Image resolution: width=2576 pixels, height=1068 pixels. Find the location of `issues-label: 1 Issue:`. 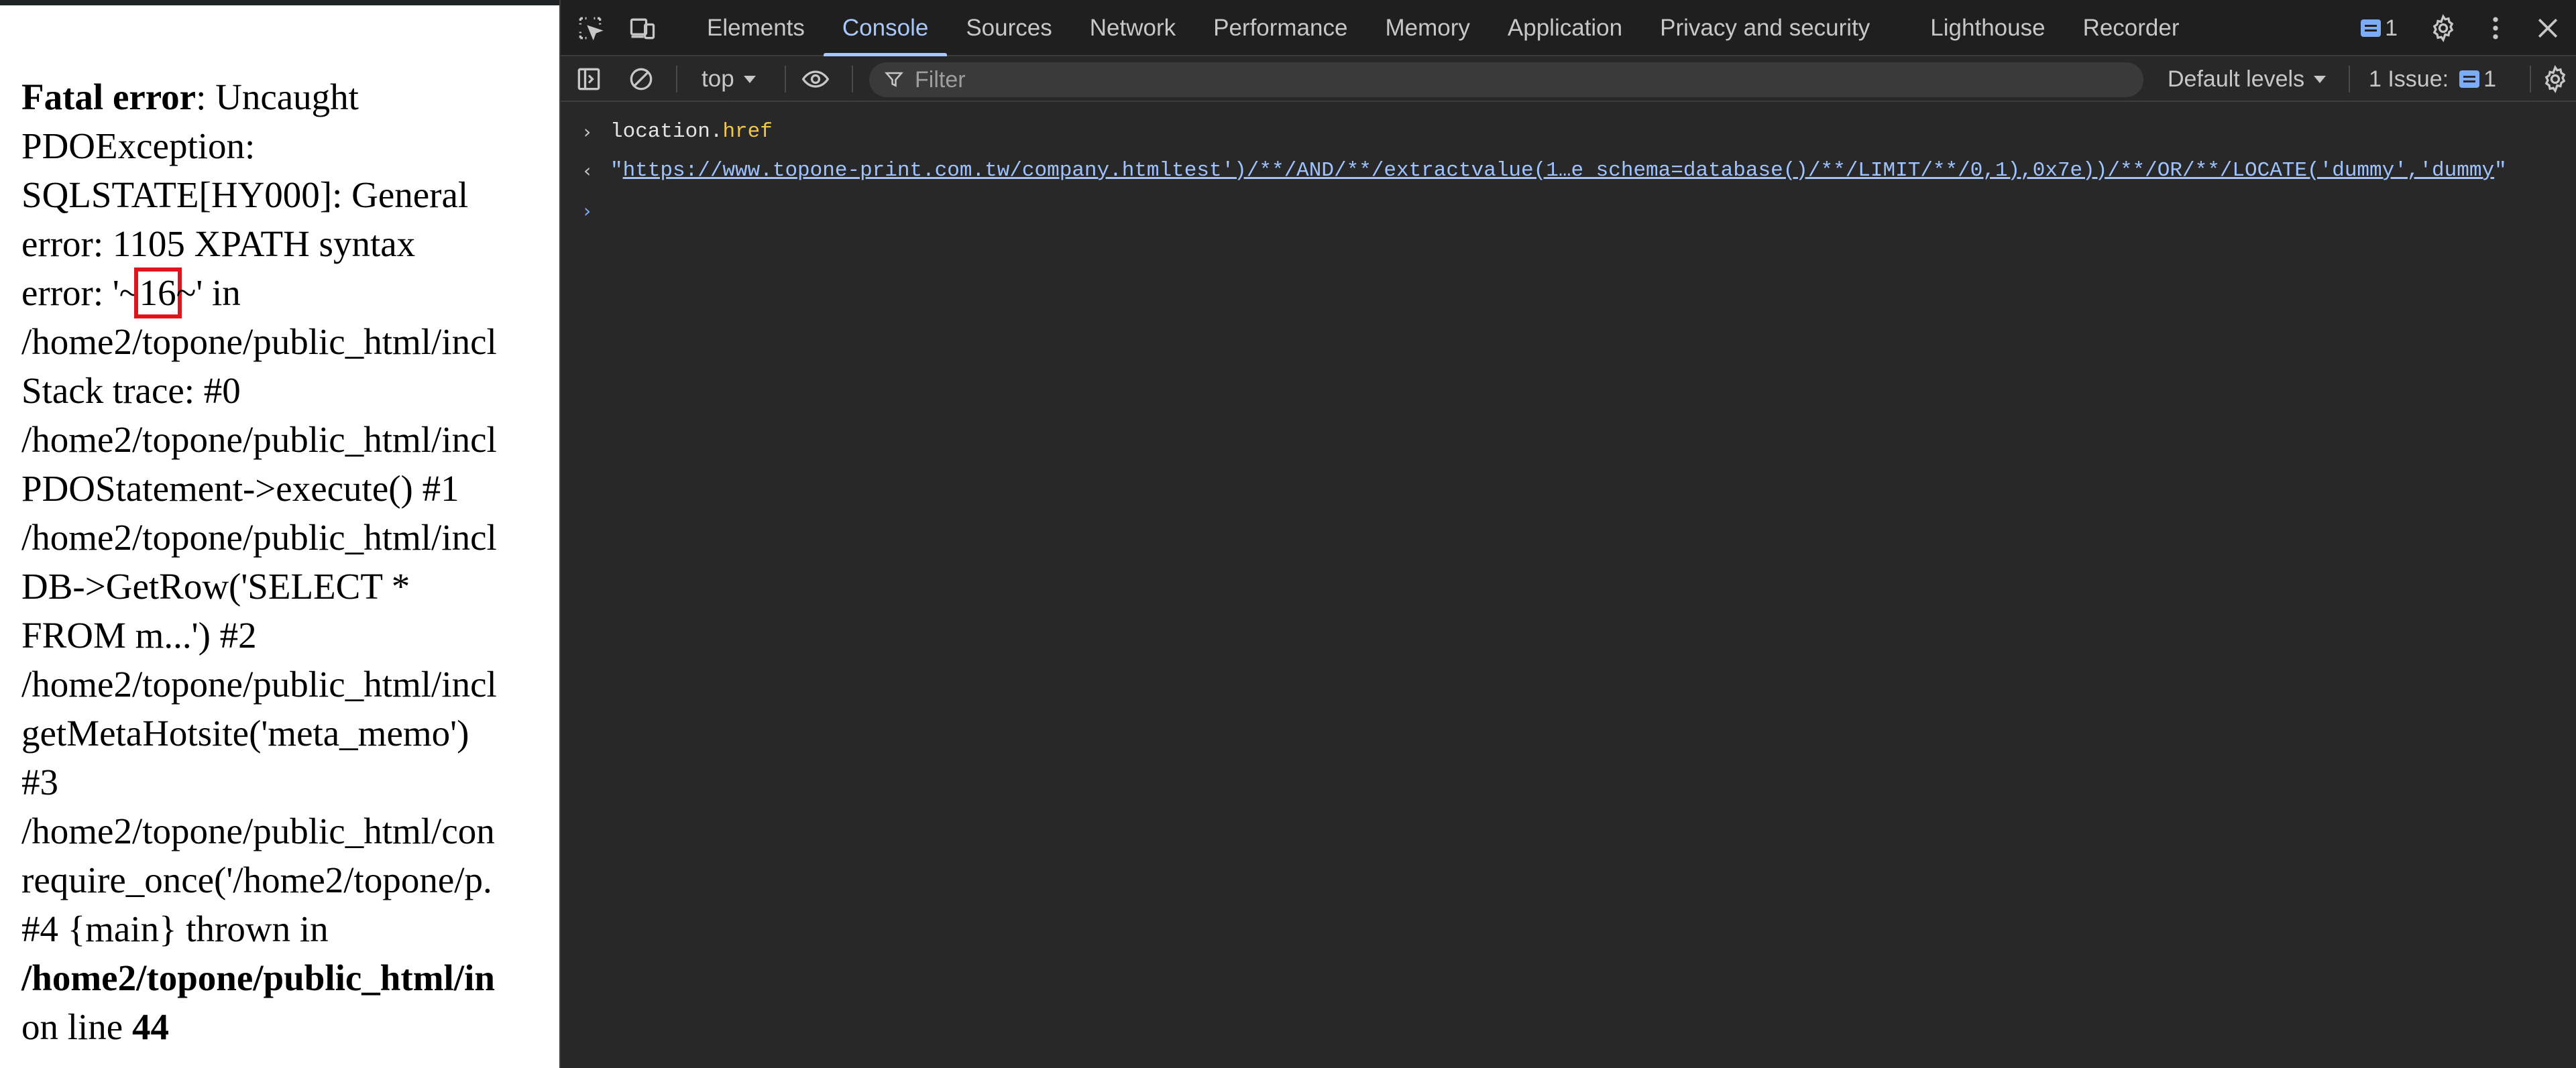

issues-label: 1 Issue: is located at coordinates (2409, 79).